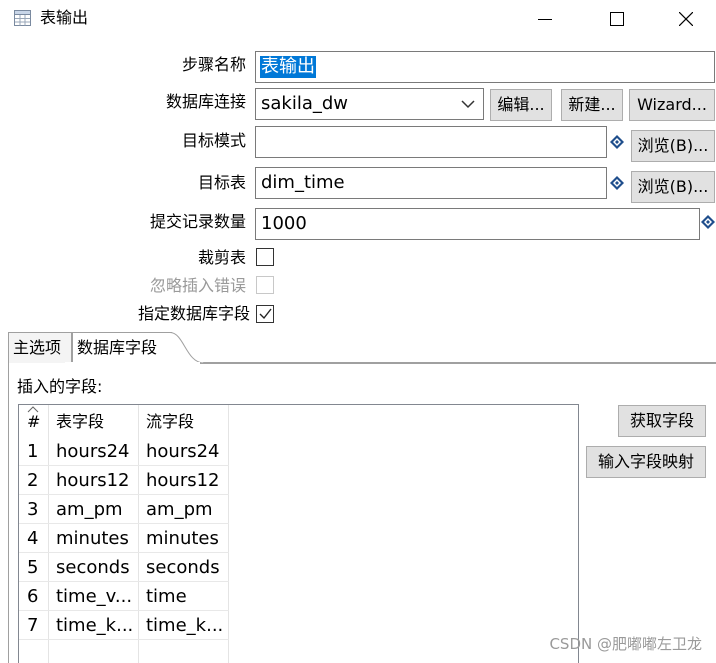 The height and width of the screenshot is (663, 716). I want to click on step-name-input: 表输出, so click(485, 67).